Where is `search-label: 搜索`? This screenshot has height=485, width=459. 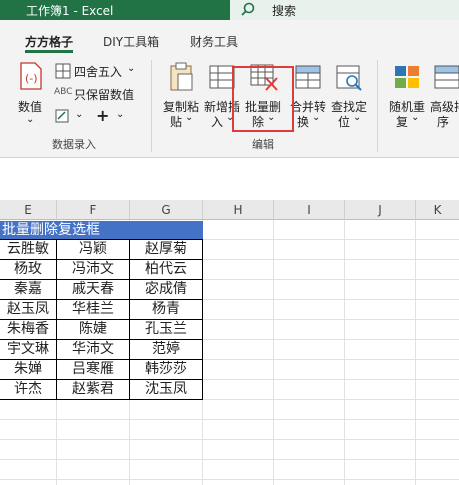
search-label: 搜索 is located at coordinates (284, 11).